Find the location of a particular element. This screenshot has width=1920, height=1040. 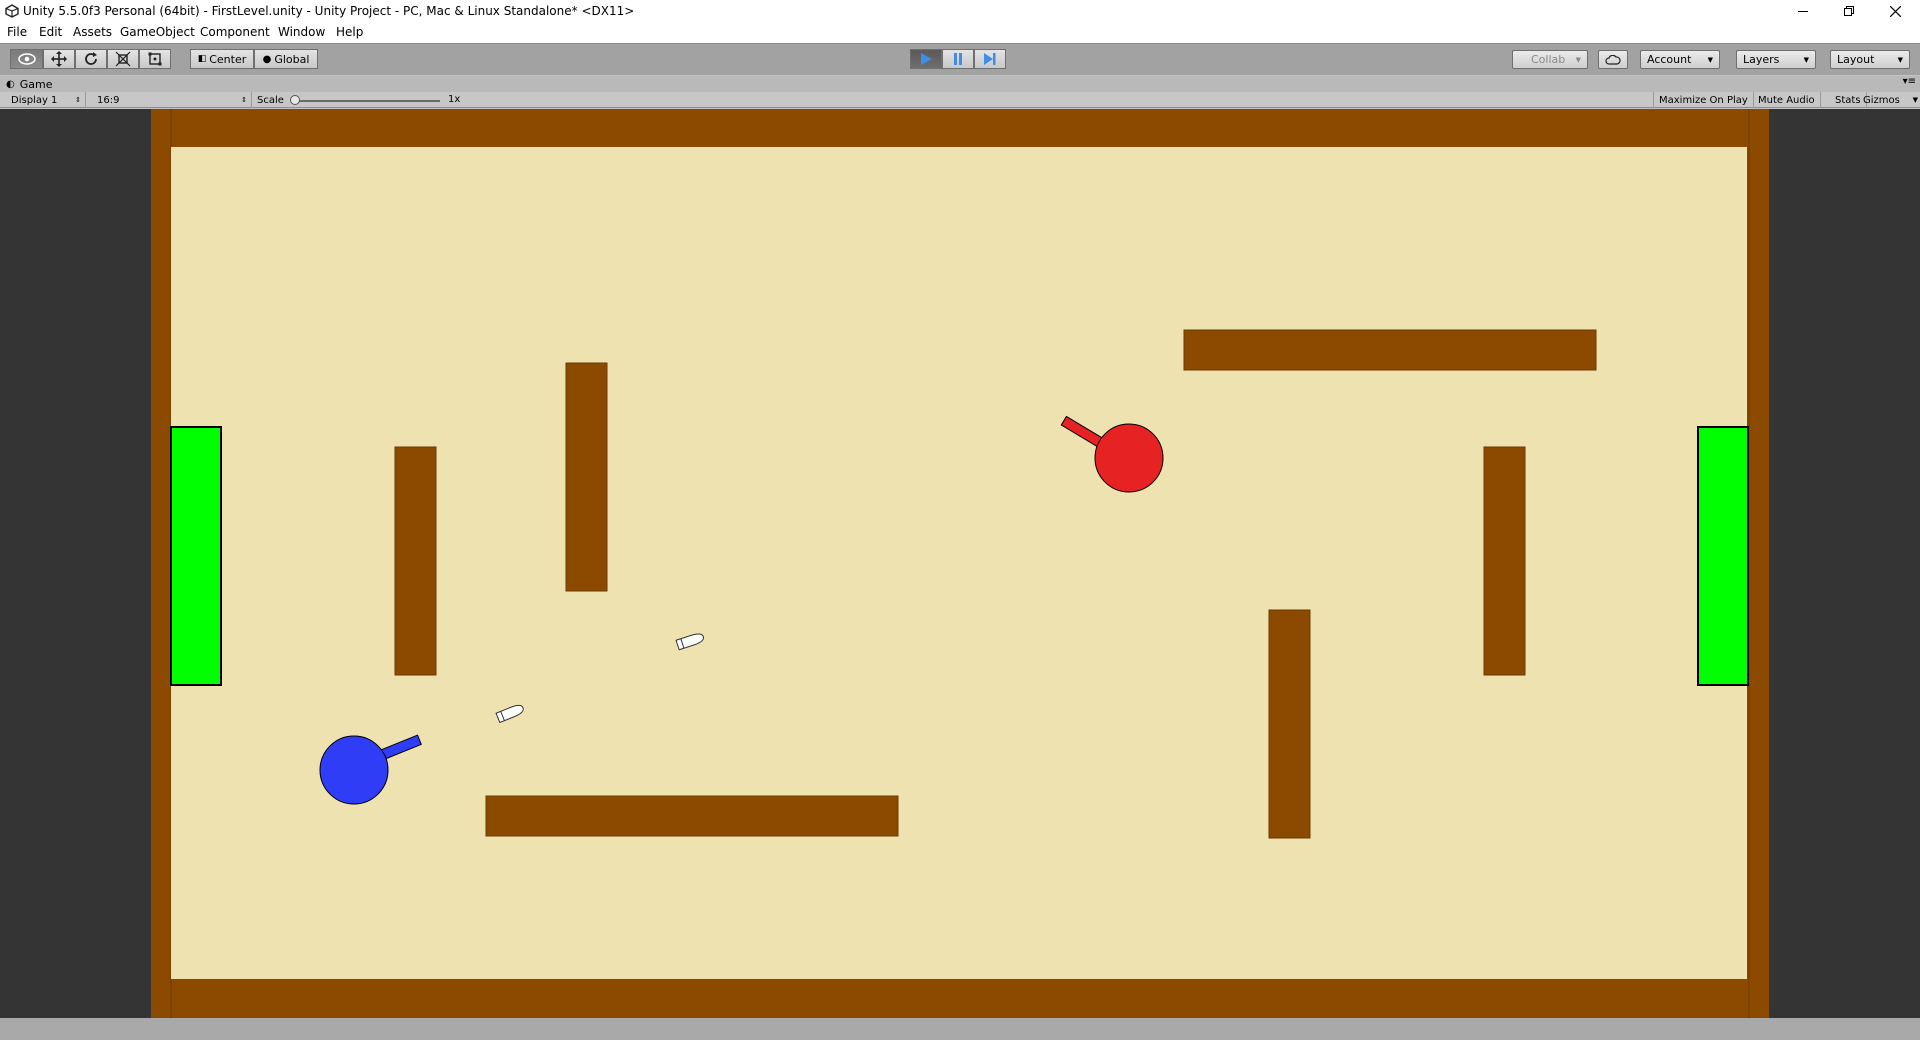

account-dropdown: Account ▼ is located at coordinates (1680, 59).